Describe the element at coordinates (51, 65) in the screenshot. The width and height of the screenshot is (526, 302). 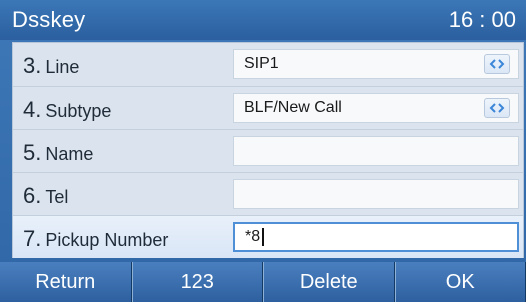
I see `line-label: 3. Line` at that location.